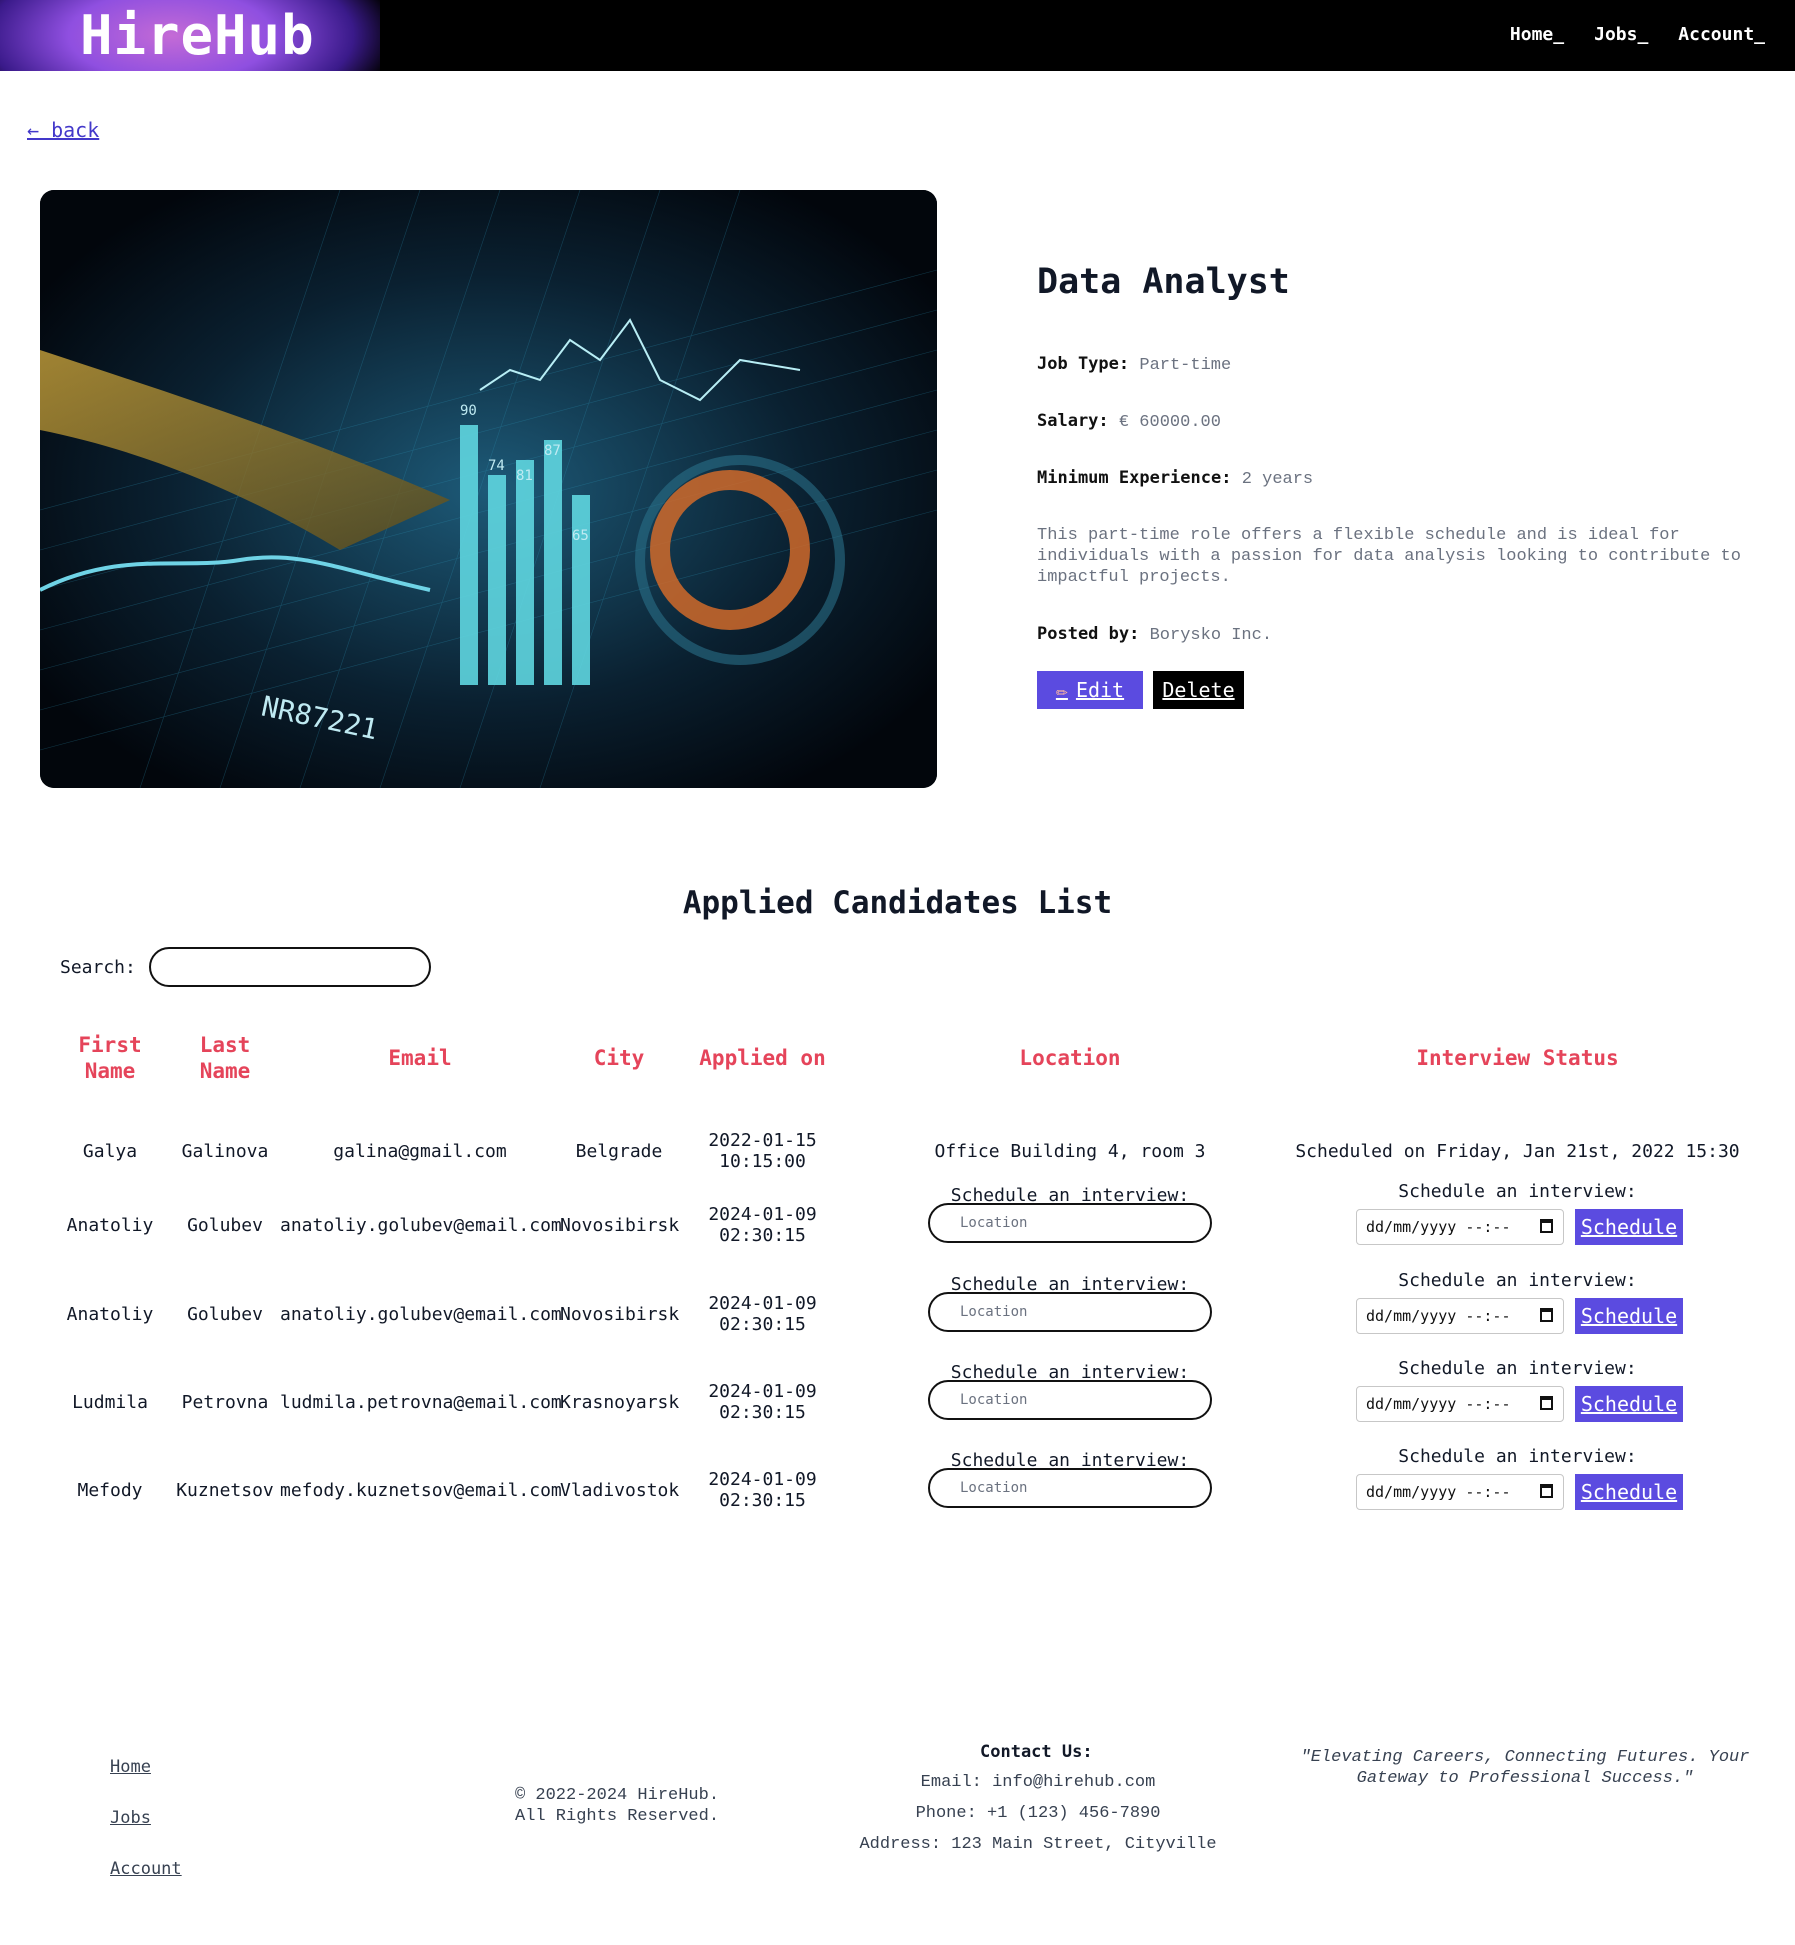  What do you see at coordinates (63, 130) in the screenshot?
I see `back-link: ← back` at bounding box center [63, 130].